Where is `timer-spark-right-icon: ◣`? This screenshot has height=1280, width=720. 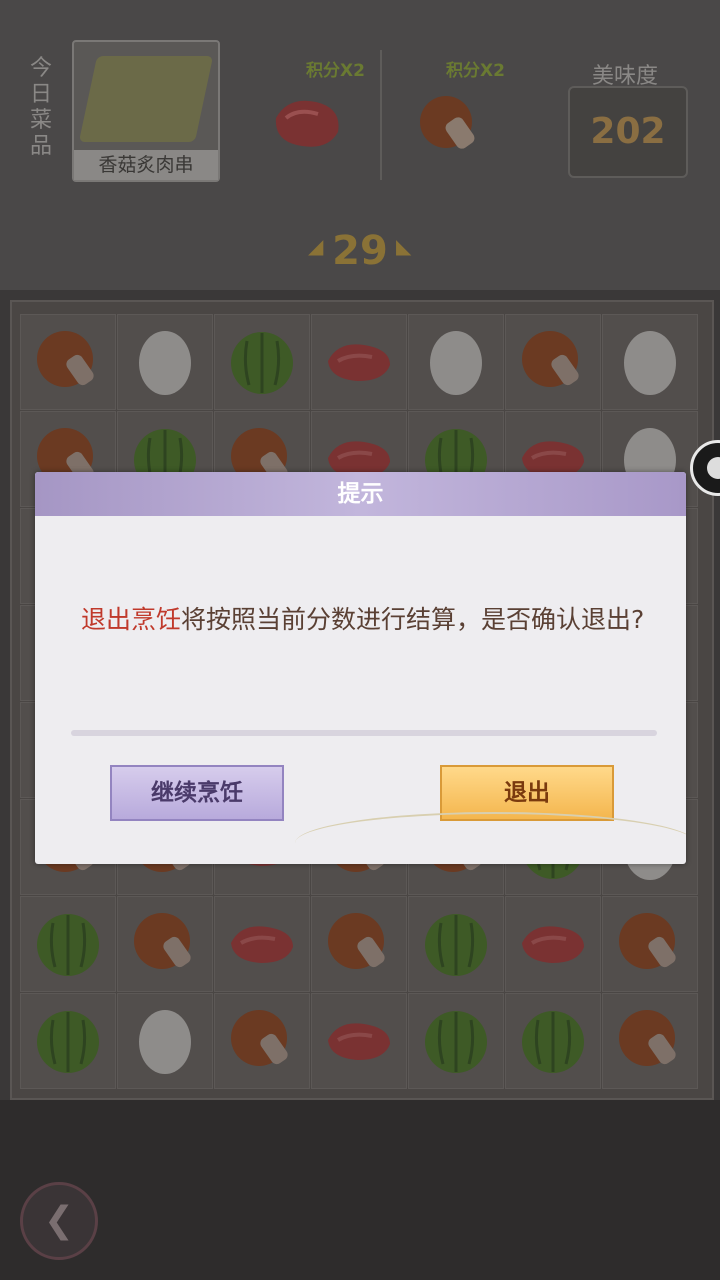
timer-spark-right-icon: ◣ is located at coordinates (404, 246).